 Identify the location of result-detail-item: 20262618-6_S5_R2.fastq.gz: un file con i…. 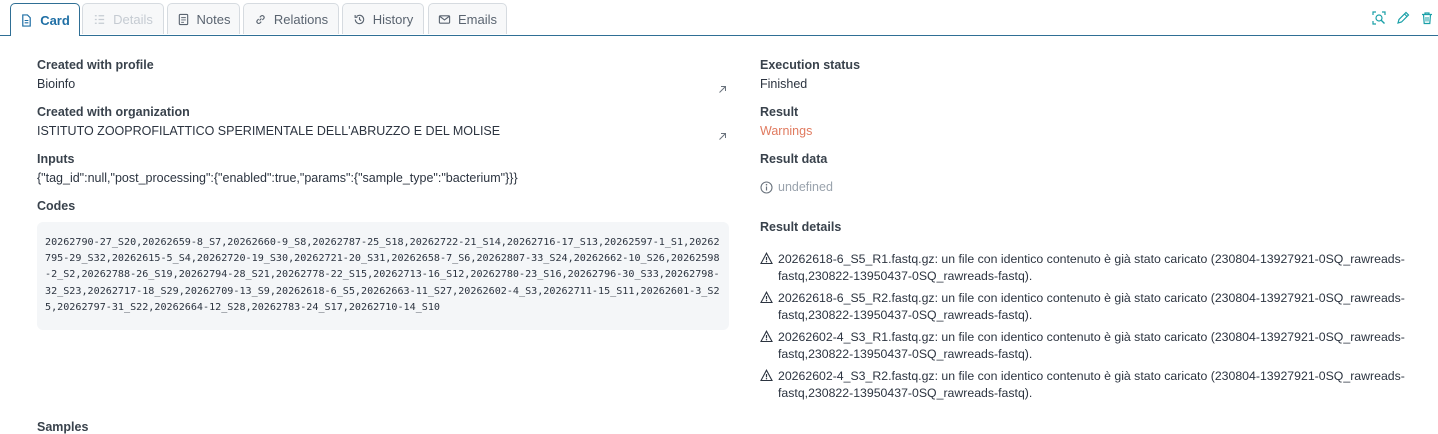
(1090, 306).